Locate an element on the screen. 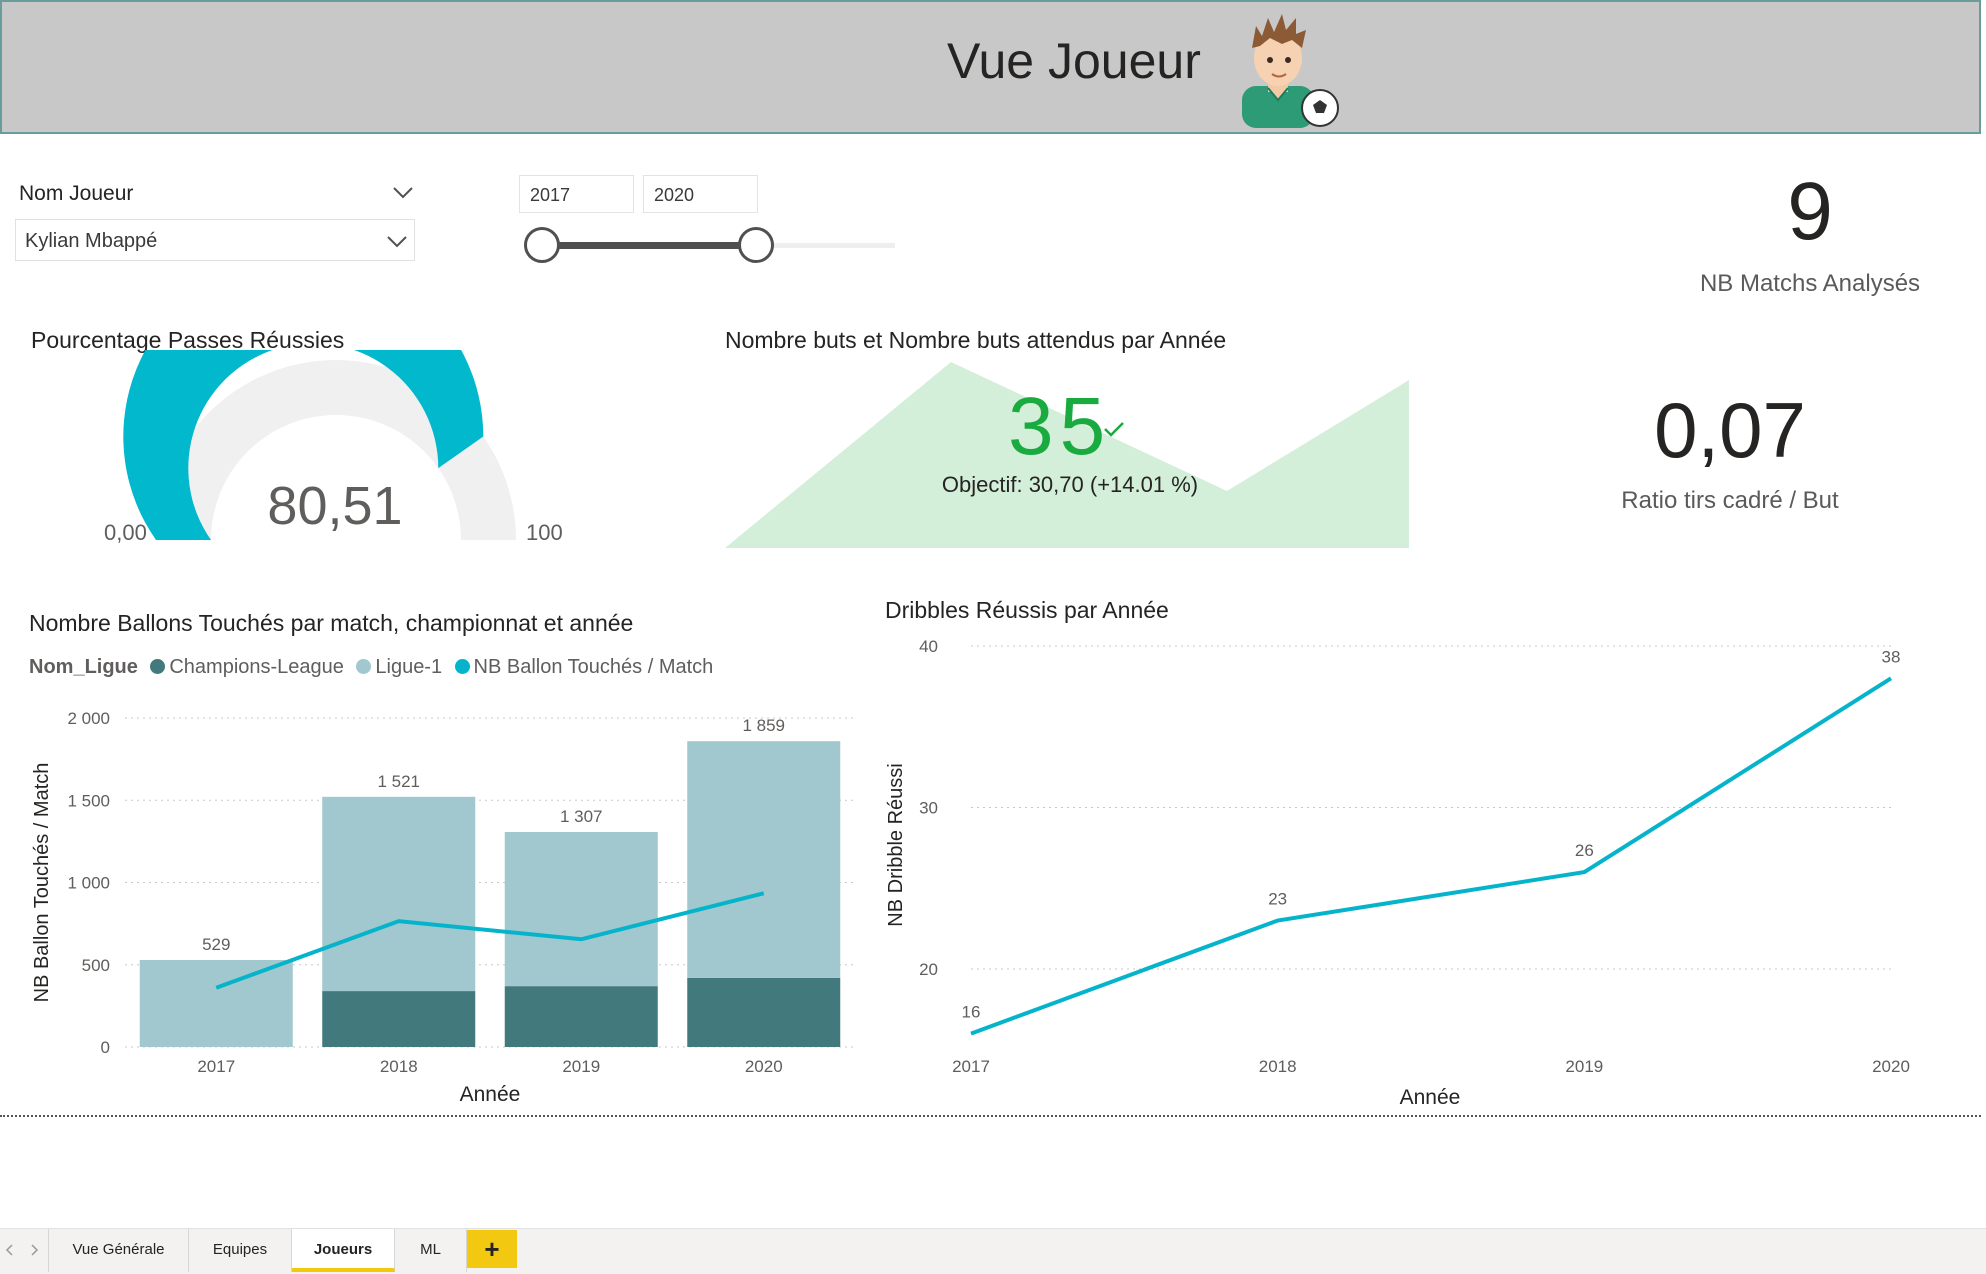 Image resolution: width=1986 pixels, height=1274 pixels. year-to-input: 2020 is located at coordinates (700, 194).